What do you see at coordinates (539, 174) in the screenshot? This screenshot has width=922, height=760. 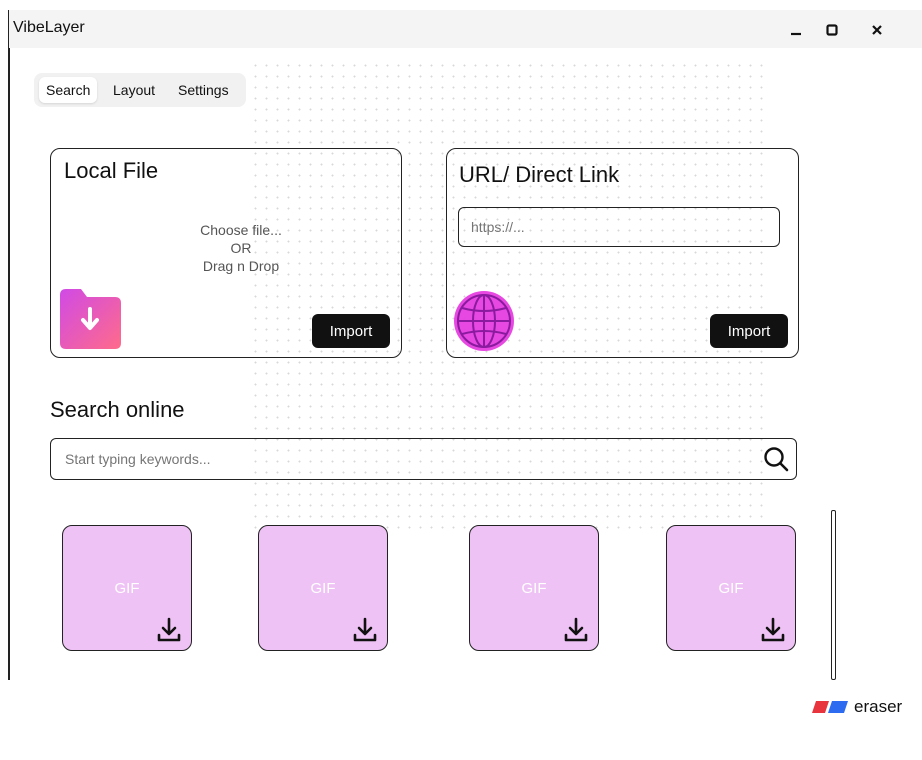 I see `url-link-title: URL/ Direct Link` at bounding box center [539, 174].